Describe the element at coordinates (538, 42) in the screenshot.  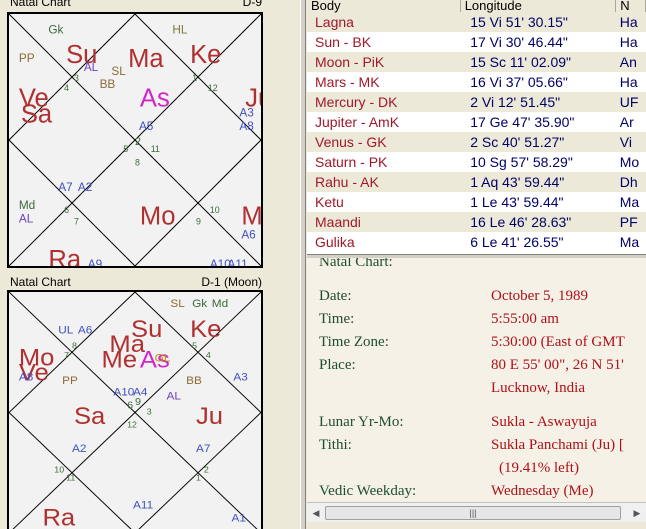
I see `cell-longitude: 17 Vi 30' 46.44"` at that location.